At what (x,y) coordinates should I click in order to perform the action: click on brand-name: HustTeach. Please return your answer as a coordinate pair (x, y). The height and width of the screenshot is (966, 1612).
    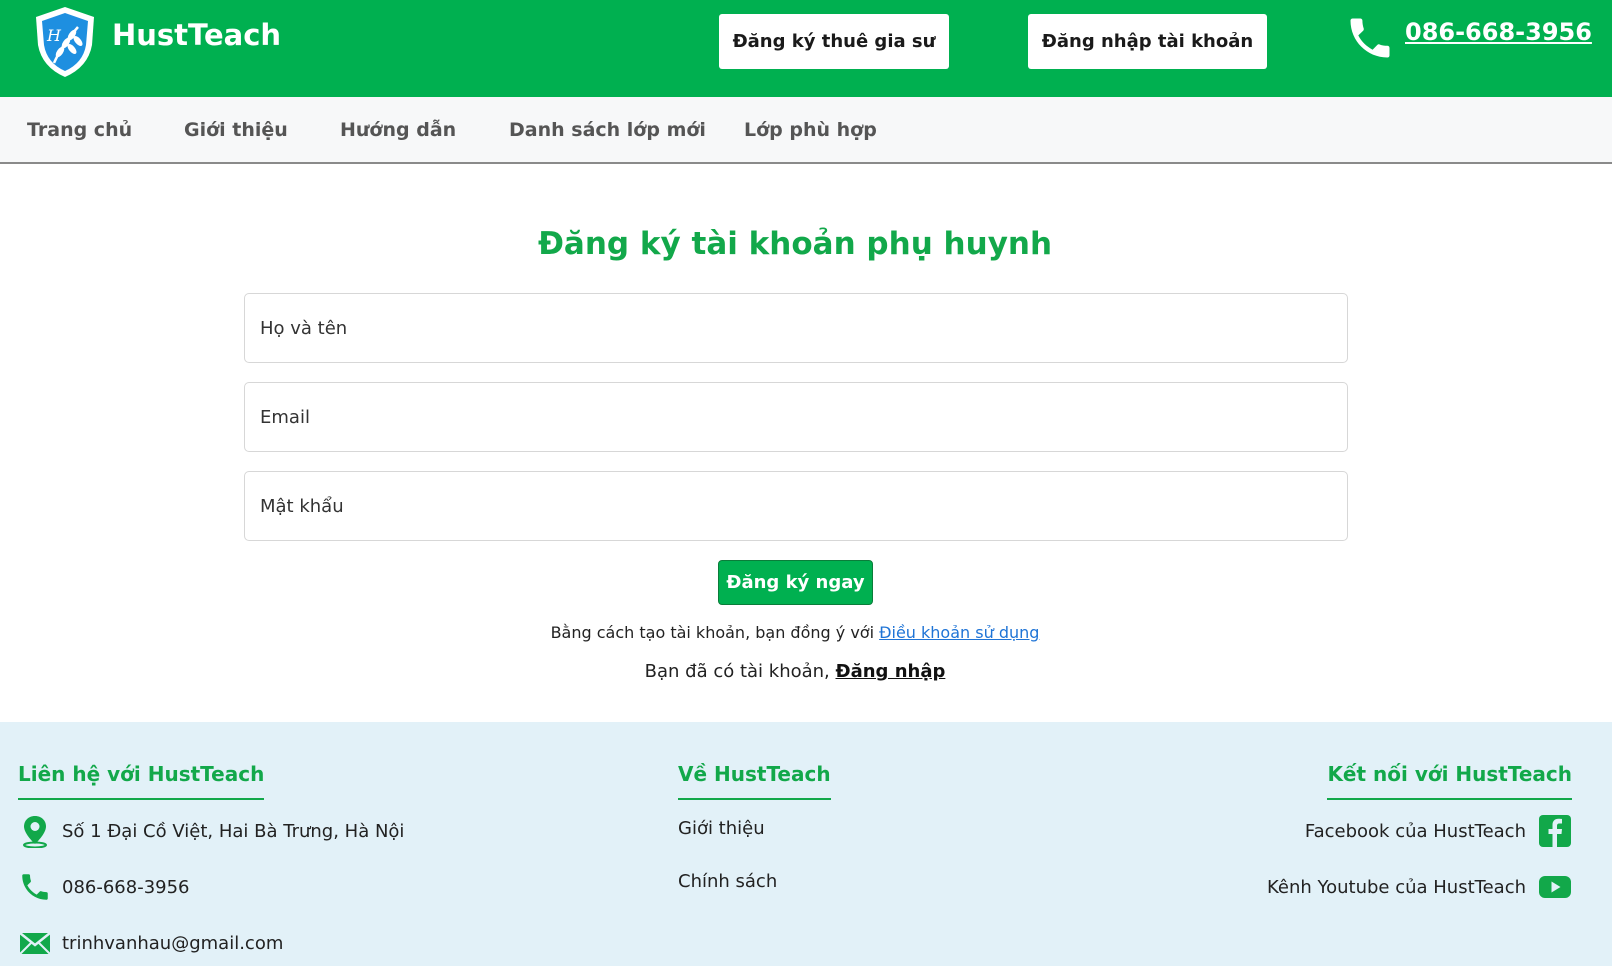
    Looking at the image, I should click on (196, 35).